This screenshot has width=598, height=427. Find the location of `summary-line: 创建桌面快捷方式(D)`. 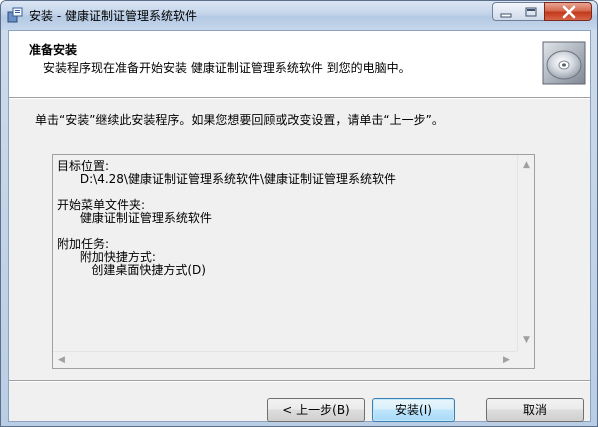

summary-line: 创建桌面快捷方式(D) is located at coordinates (131, 270).